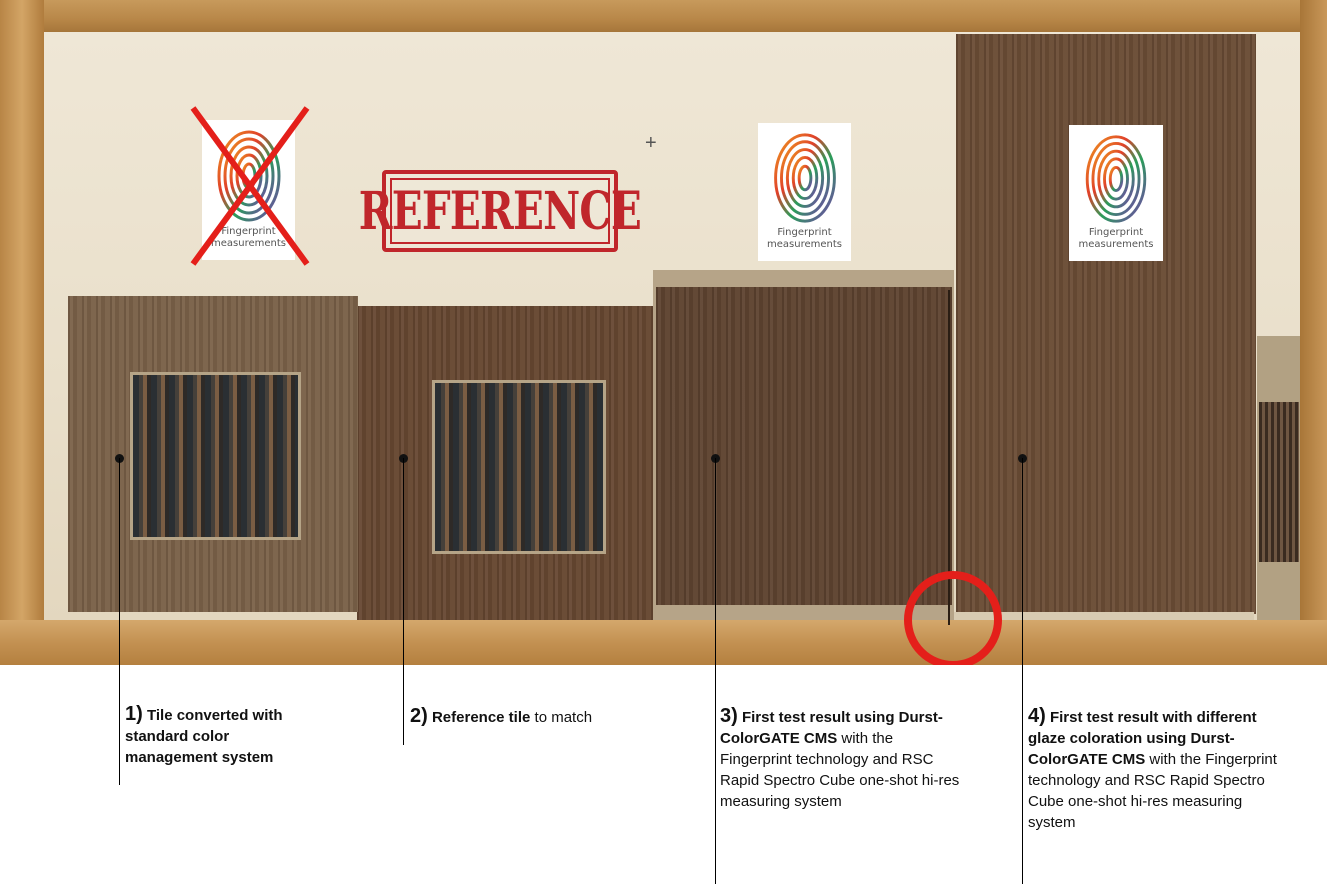  What do you see at coordinates (519, 467) in the screenshot?
I see `tile-2-cutout` at bounding box center [519, 467].